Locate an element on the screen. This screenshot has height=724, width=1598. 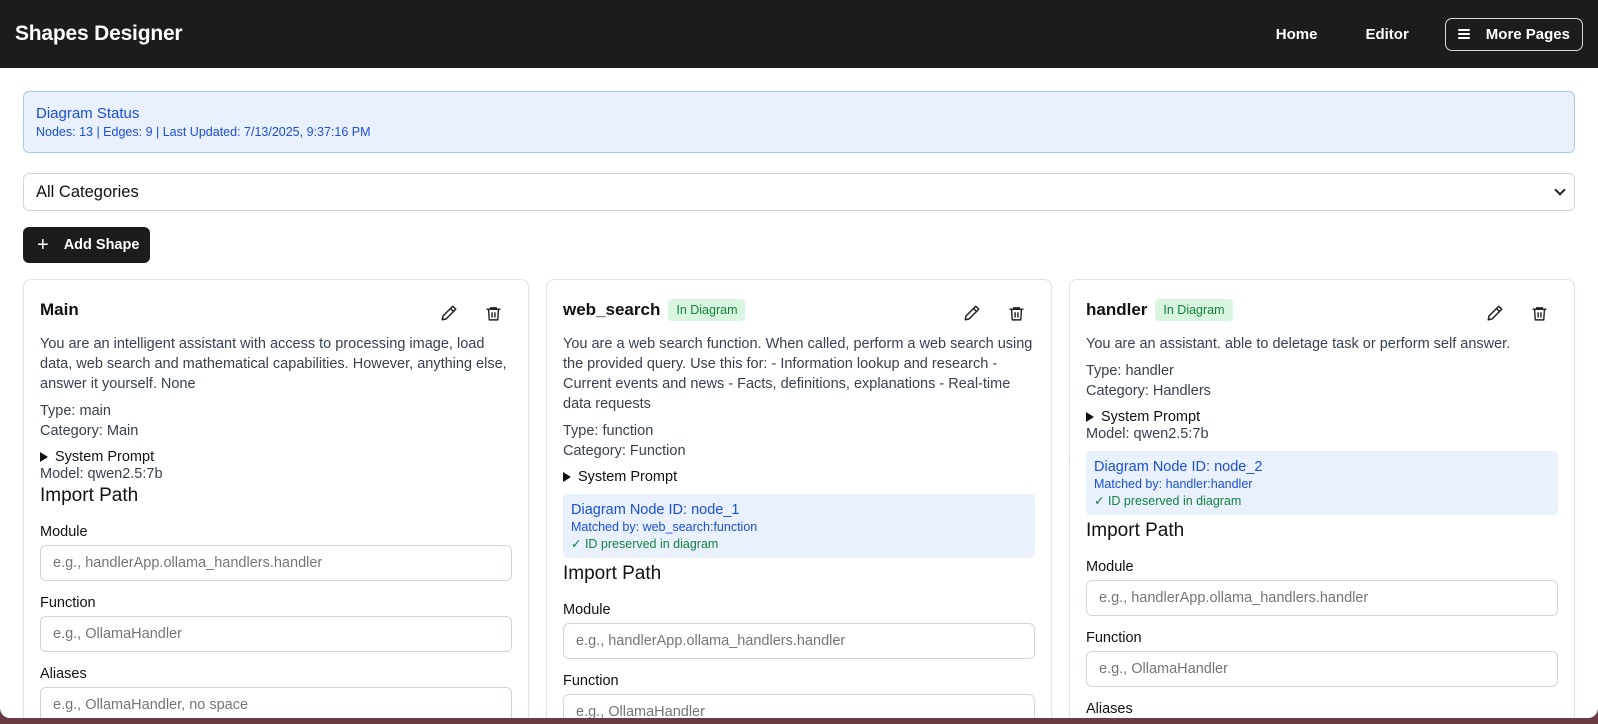
menu-icon is located at coordinates (1463, 34).